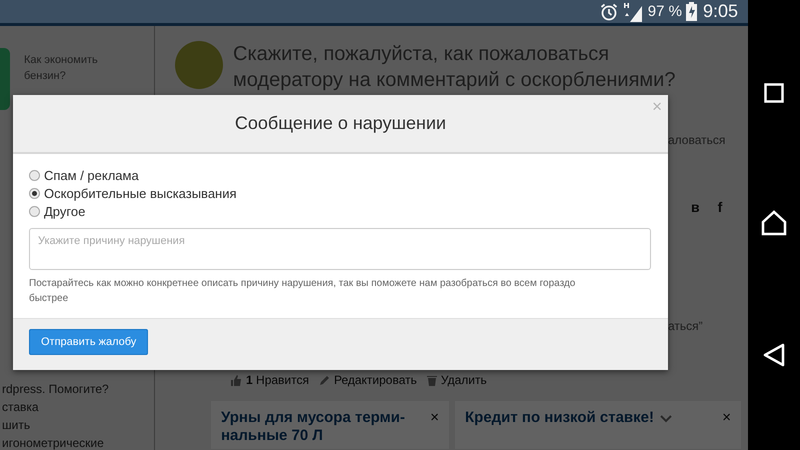 This screenshot has width=800, height=450. I want to click on back-triangle-icon, so click(774, 354).